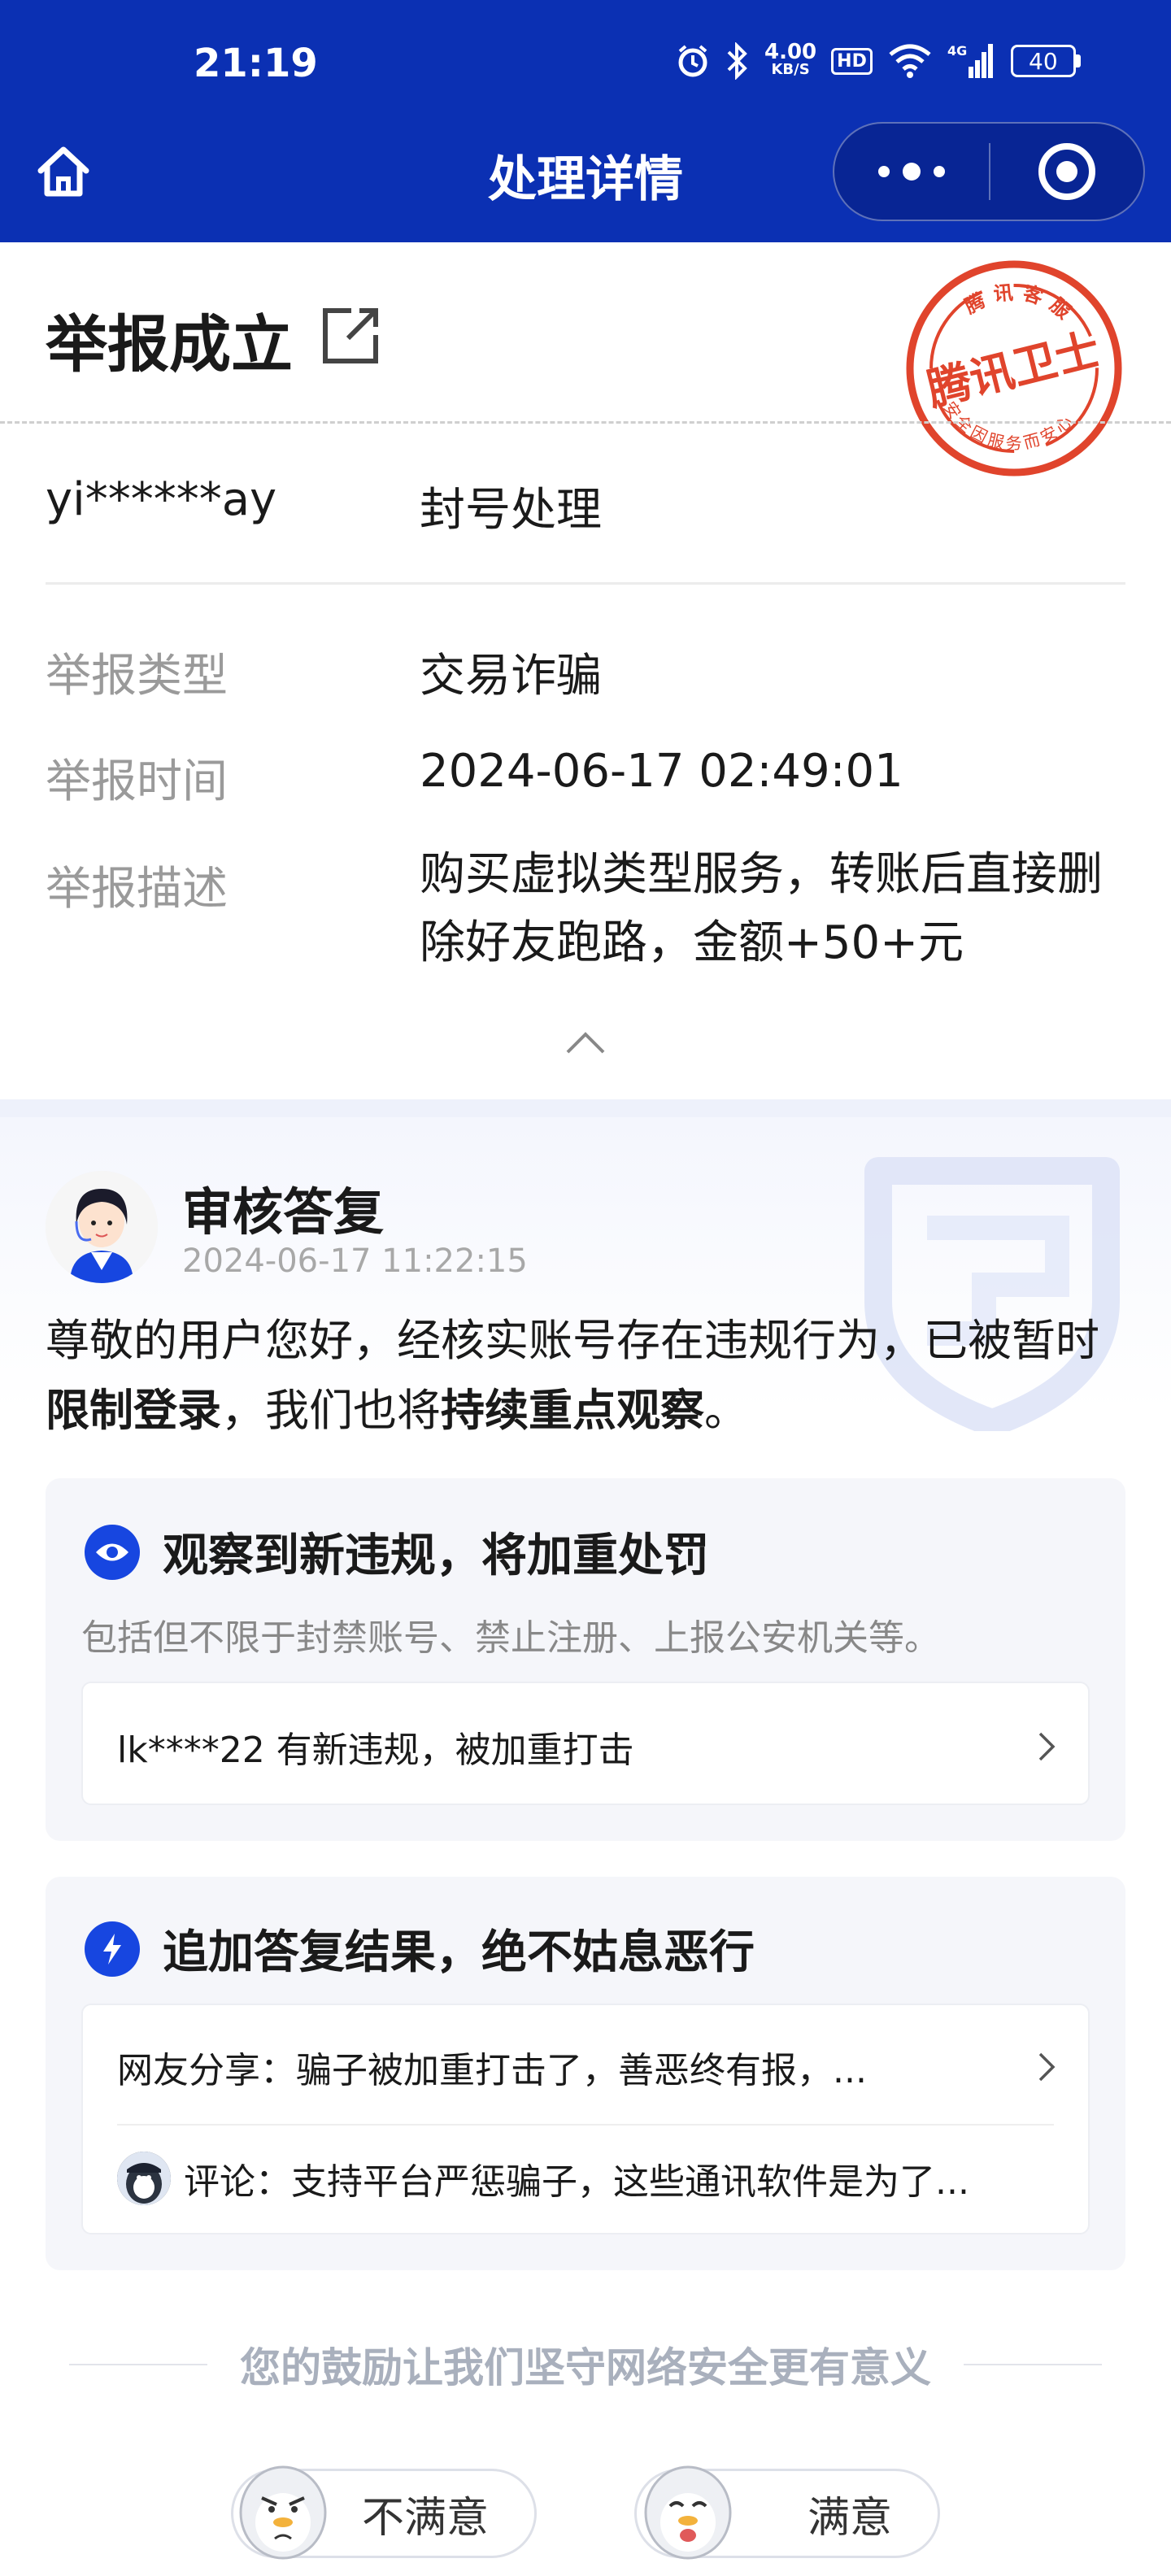  I want to click on alarm-icon, so click(693, 61).